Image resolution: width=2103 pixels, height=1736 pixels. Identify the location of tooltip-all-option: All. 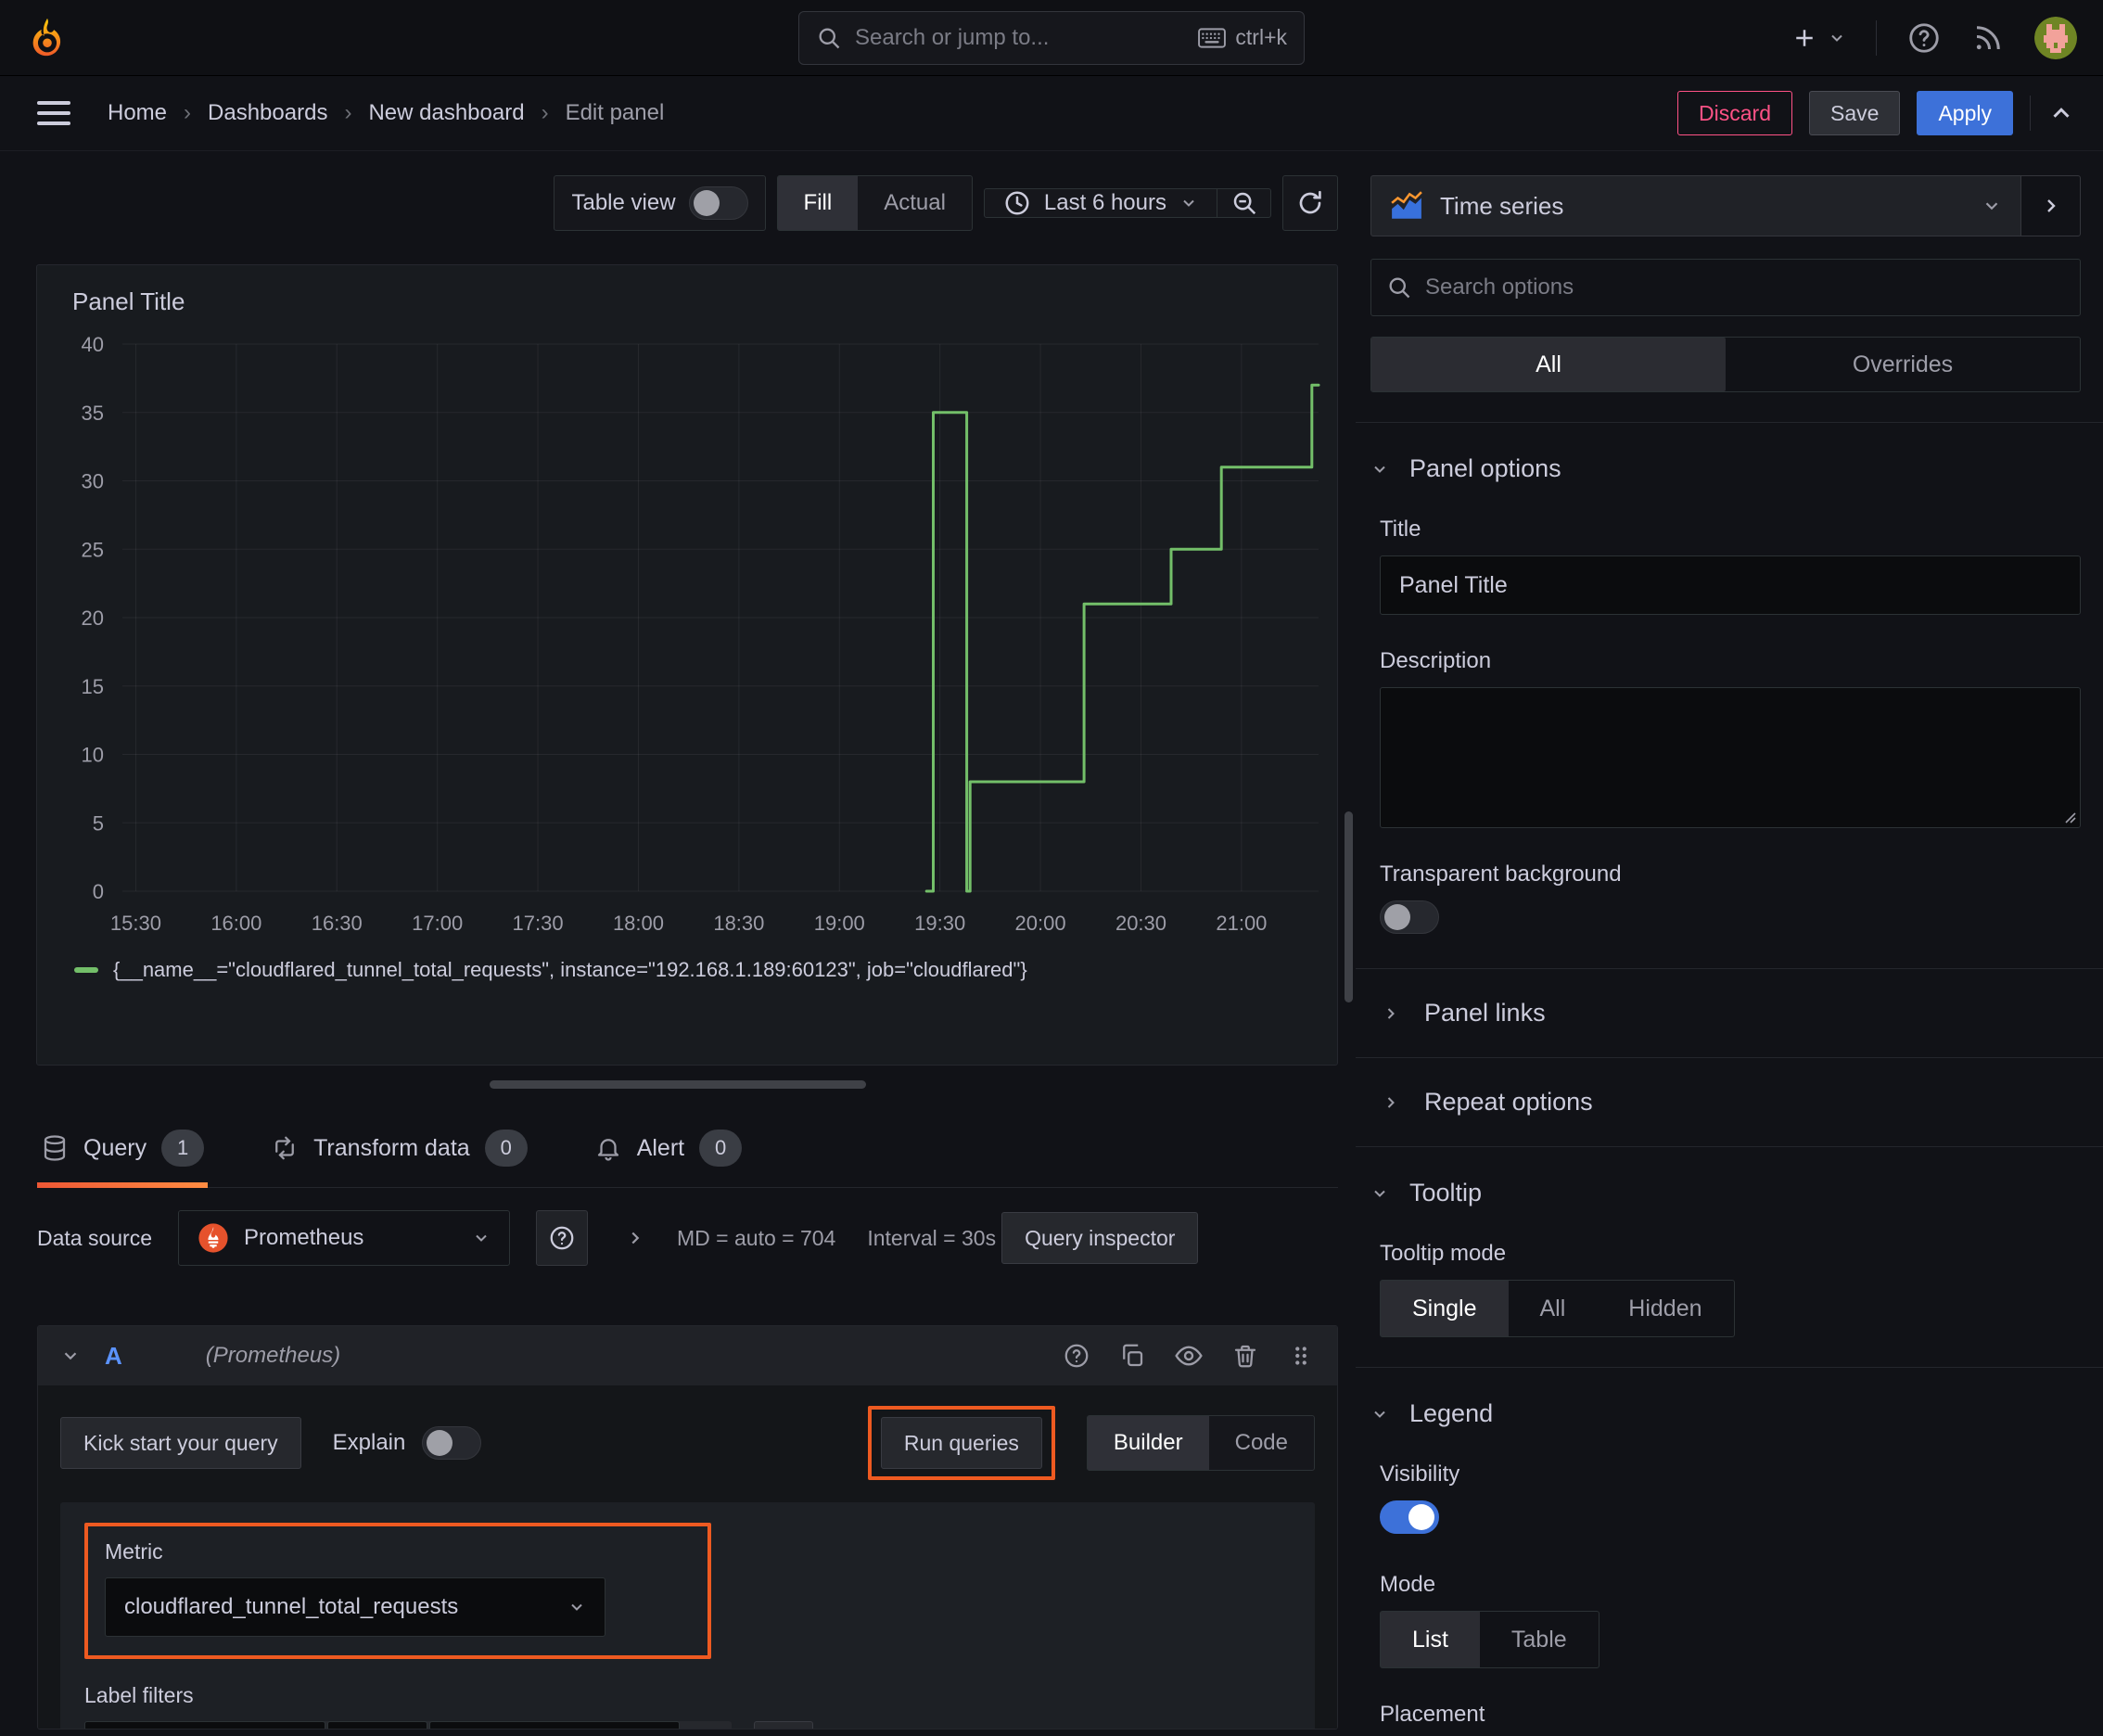
(1553, 1308).